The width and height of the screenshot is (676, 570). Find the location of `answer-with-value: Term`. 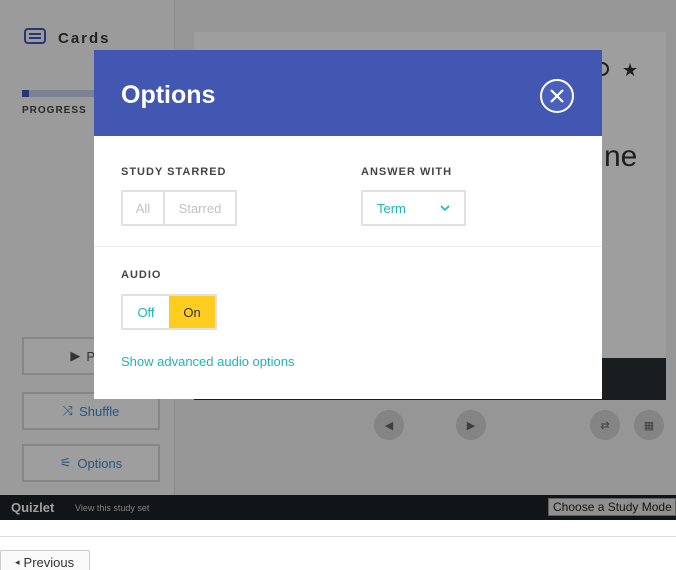

answer-with-value: Term is located at coordinates (391, 208).